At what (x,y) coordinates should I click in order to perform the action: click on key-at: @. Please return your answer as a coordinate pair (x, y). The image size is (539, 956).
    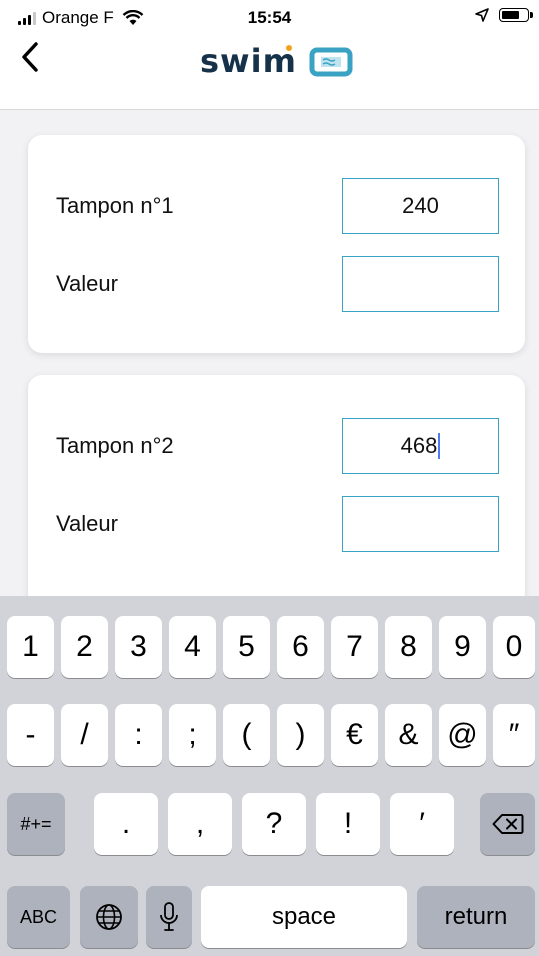
    Looking at the image, I should click on (462, 735).